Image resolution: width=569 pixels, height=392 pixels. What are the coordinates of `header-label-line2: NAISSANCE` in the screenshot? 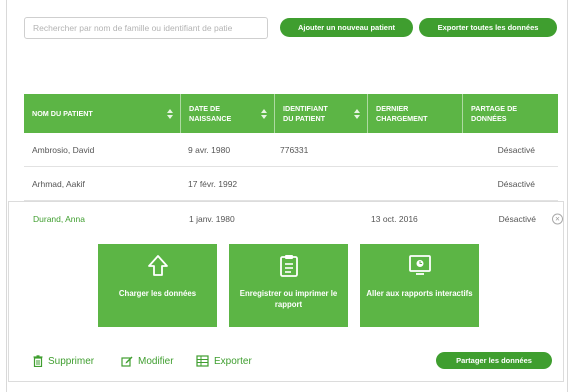 It's located at (210, 118).